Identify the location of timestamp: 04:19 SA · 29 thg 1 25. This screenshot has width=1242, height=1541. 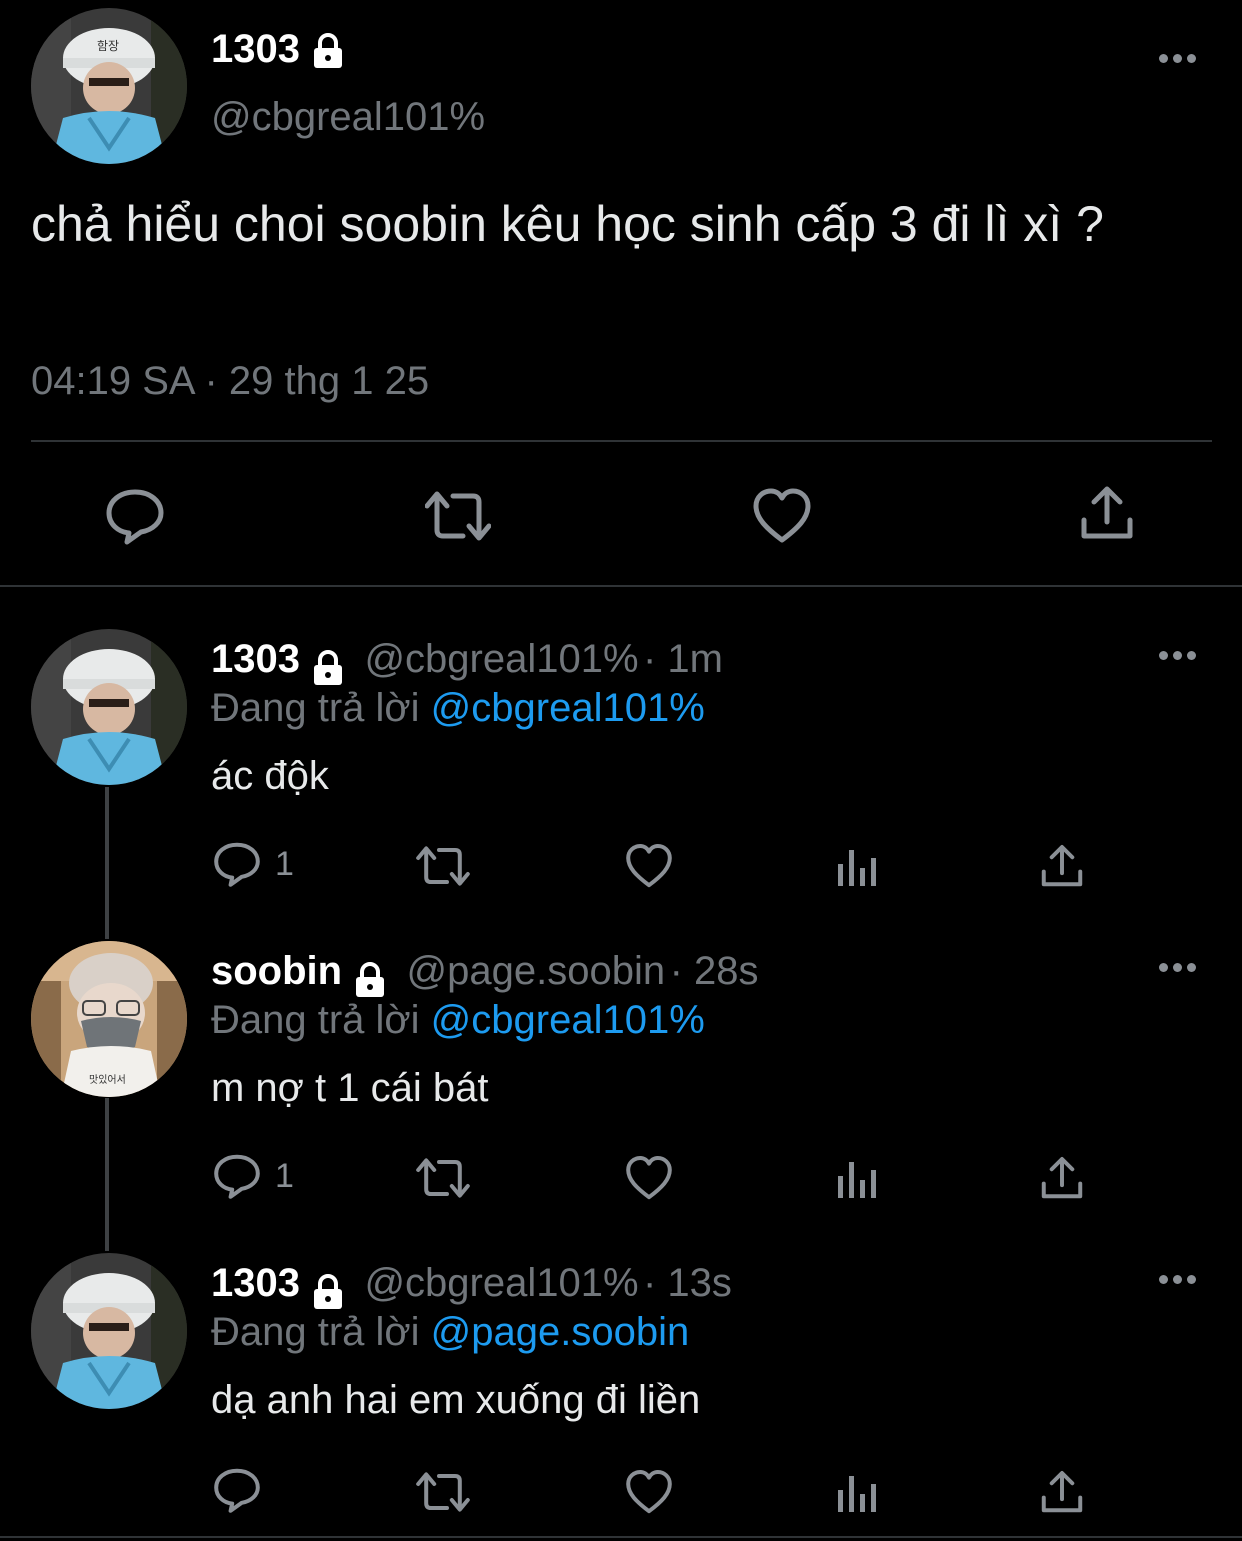
(230, 381).